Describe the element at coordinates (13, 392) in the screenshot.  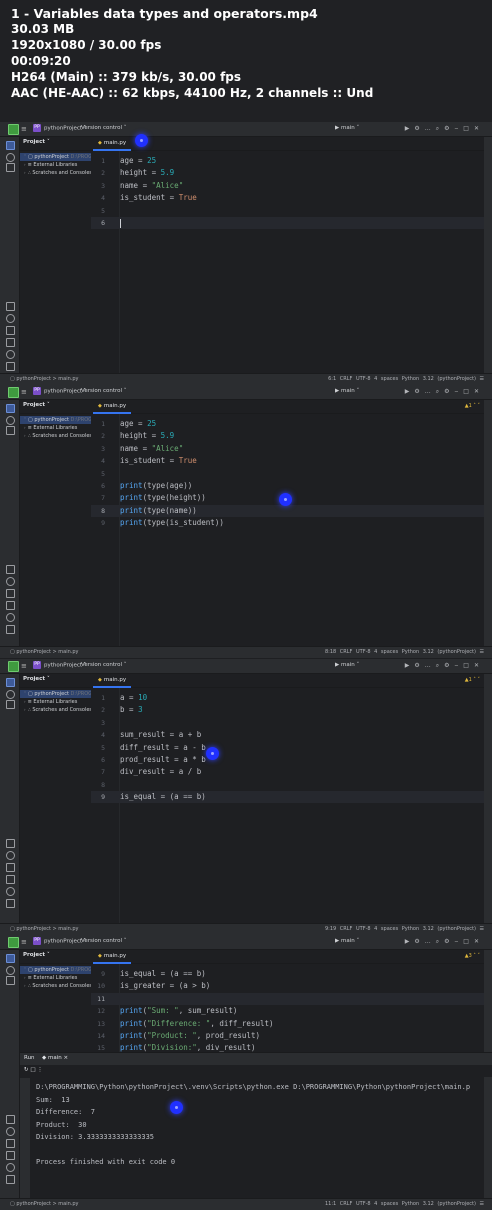
I see `ide-logo-icon` at that location.